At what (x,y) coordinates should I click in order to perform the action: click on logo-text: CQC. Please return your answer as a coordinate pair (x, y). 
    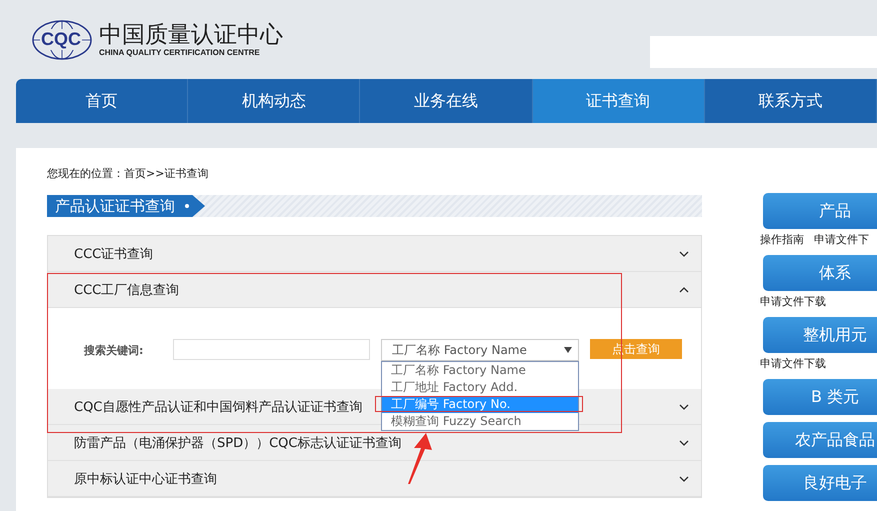
    Looking at the image, I should click on (61, 39).